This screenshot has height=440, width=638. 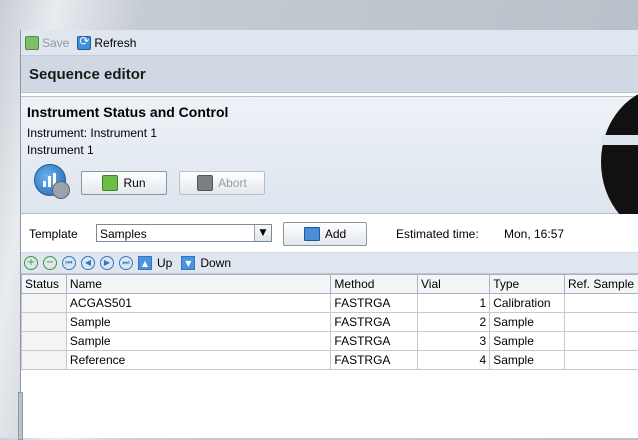 I want to click on table-row: Reference FASTRGA 4 Sample, so click(x=330, y=360).